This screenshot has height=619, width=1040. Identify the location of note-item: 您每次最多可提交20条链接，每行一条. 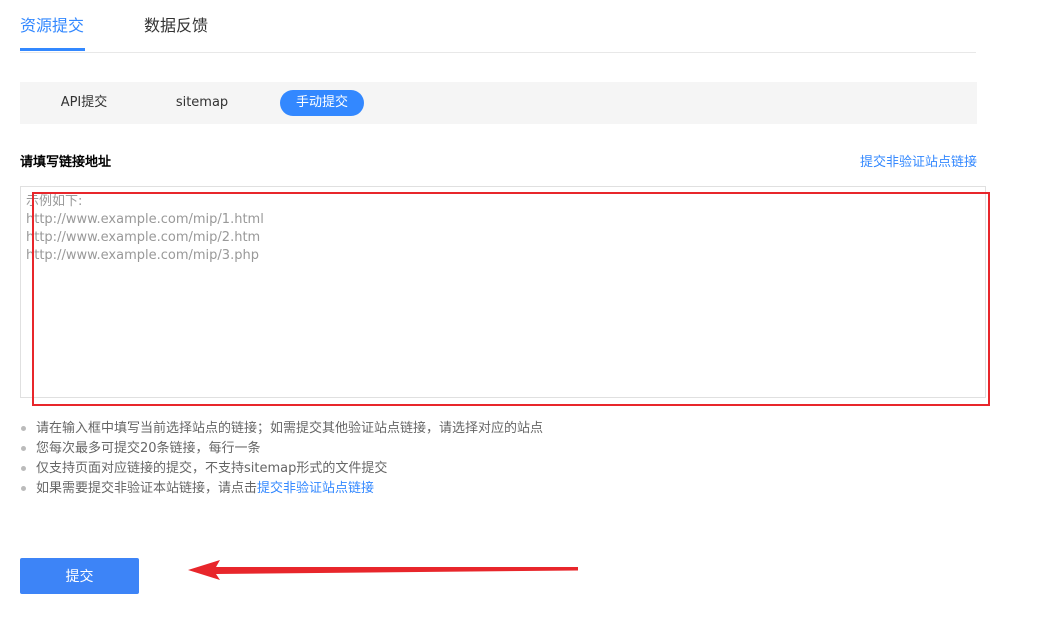
(281, 449).